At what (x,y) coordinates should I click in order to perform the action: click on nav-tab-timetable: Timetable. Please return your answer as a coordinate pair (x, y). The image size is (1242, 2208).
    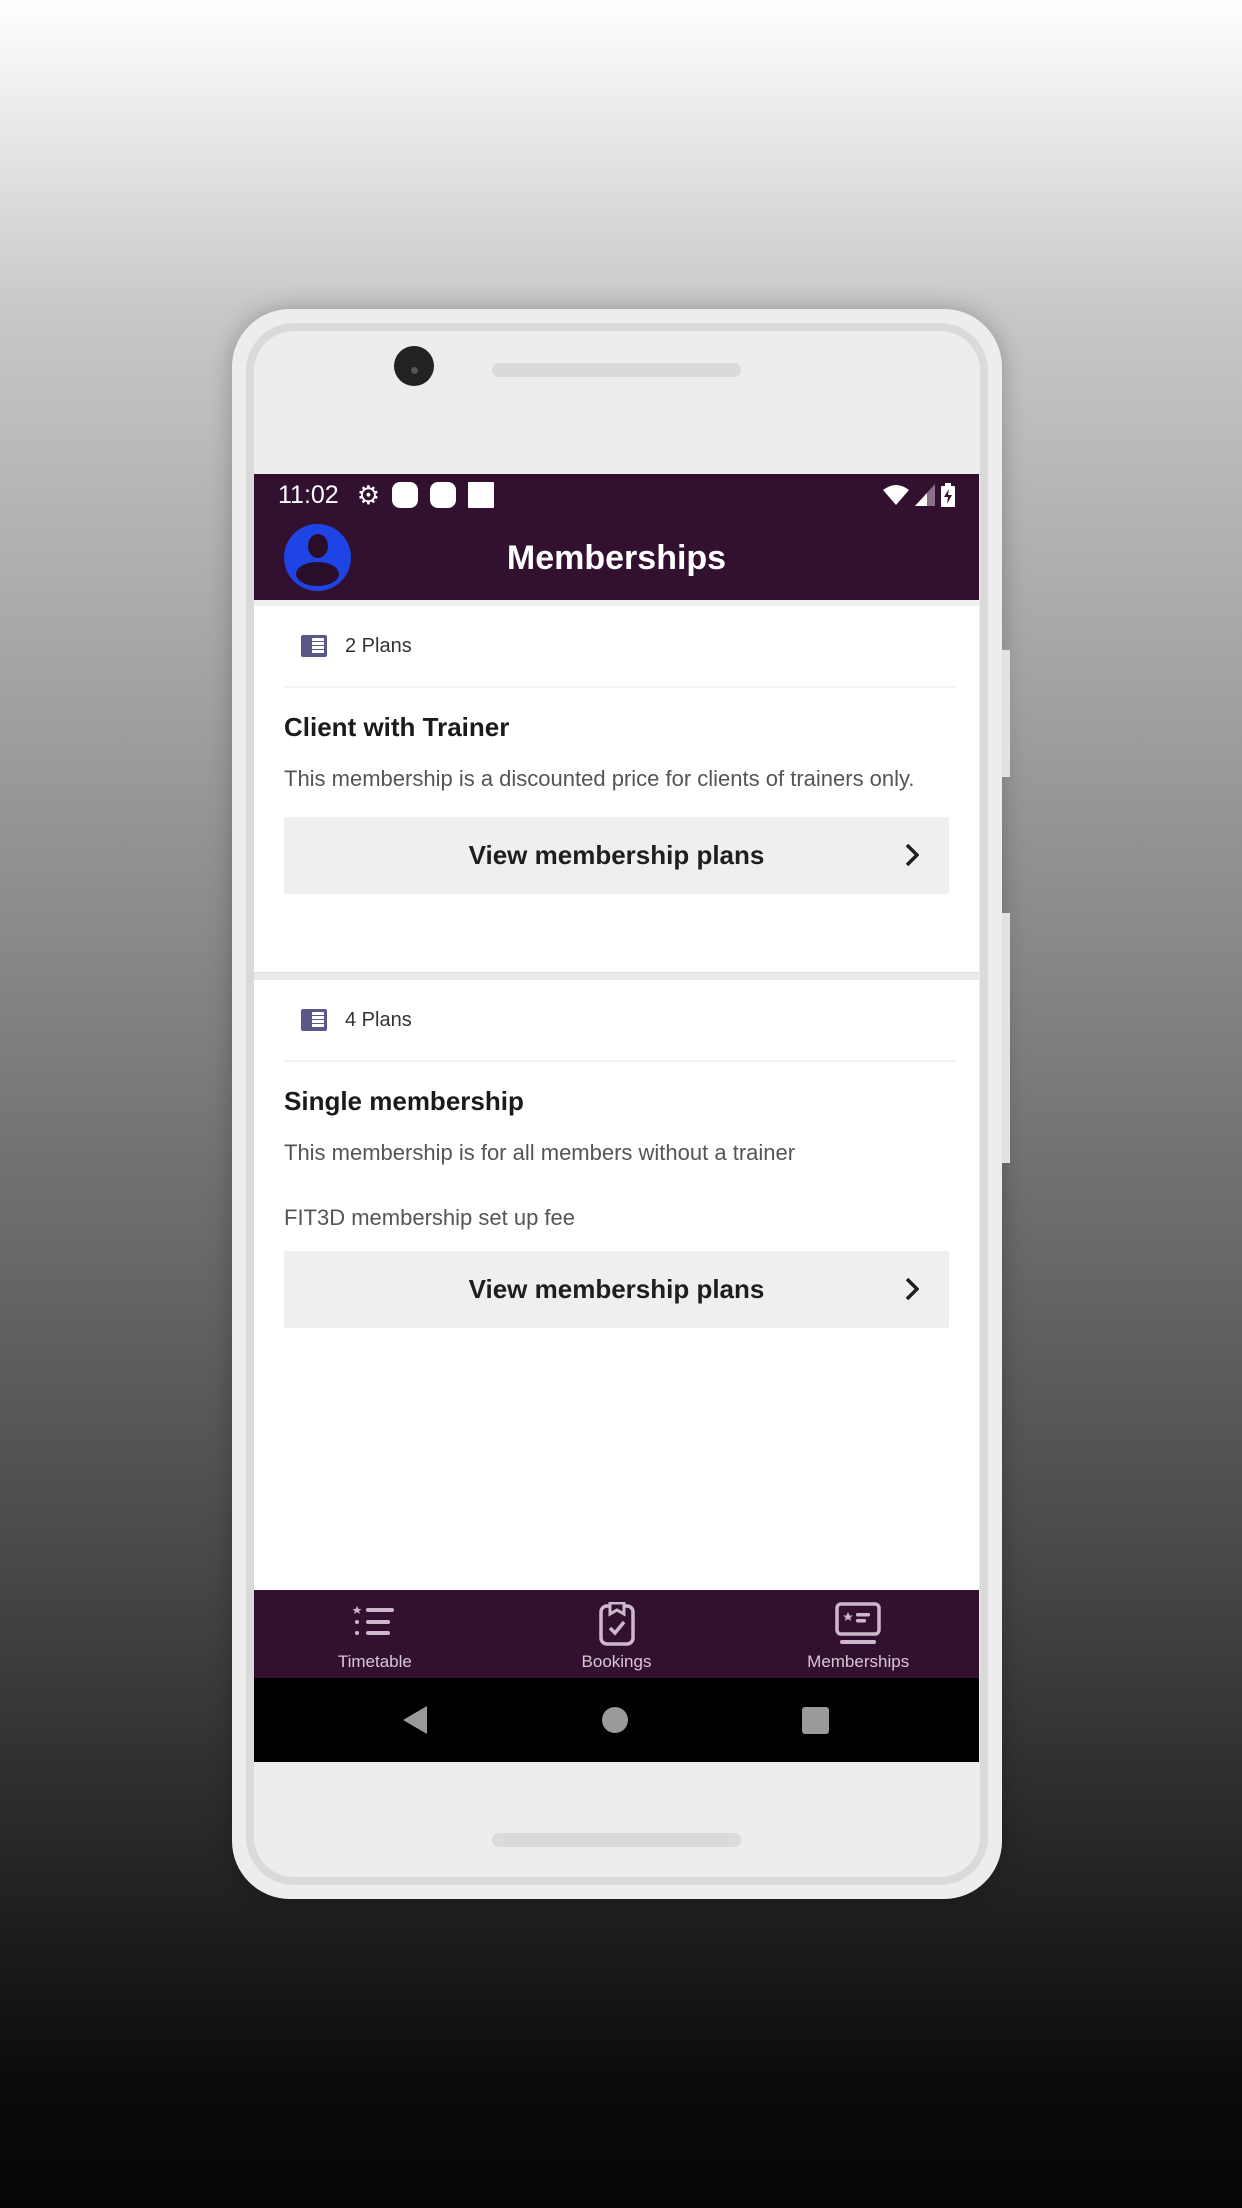
    Looking at the image, I should click on (375, 1634).